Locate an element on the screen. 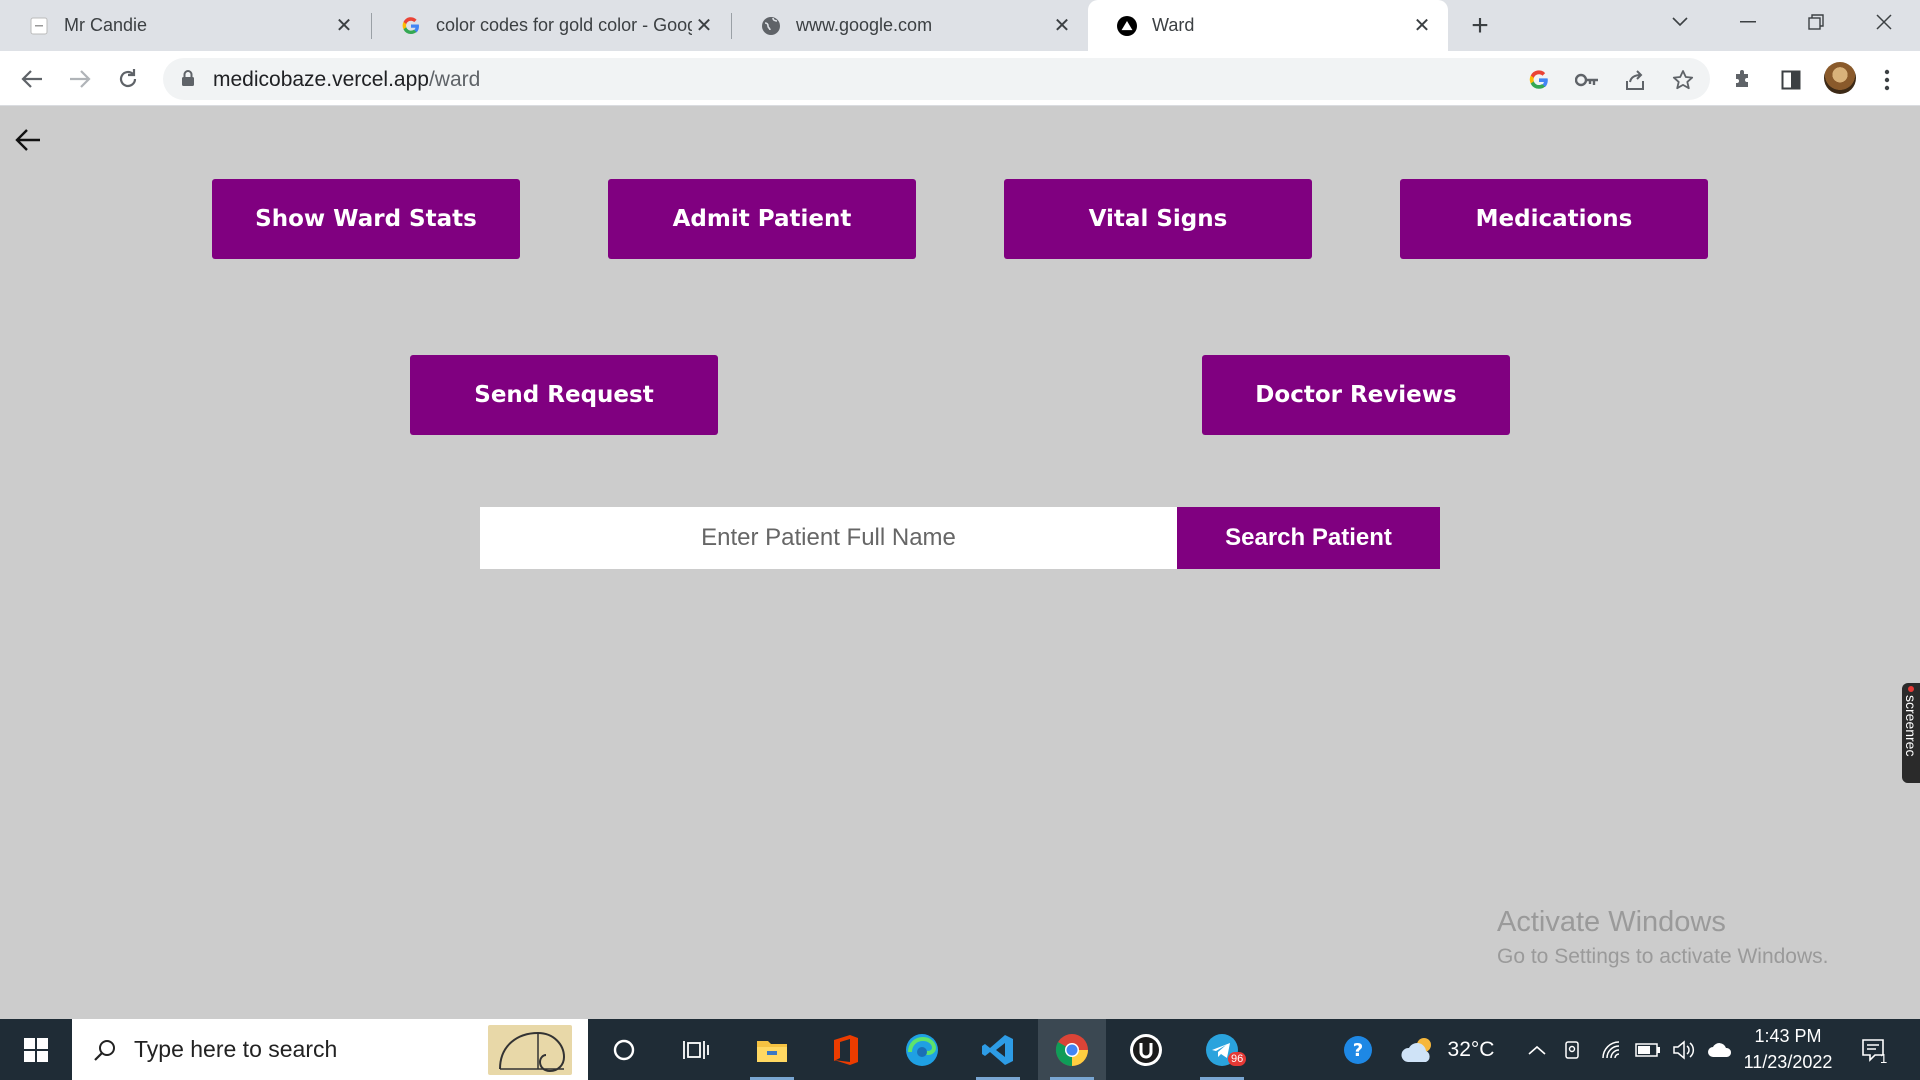 The width and height of the screenshot is (1920, 1080). back-icon is located at coordinates (32, 79).